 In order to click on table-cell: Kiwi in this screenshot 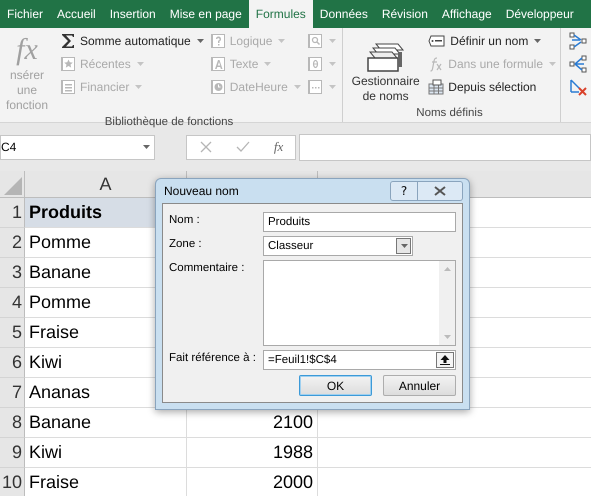, I will do `click(106, 453)`.